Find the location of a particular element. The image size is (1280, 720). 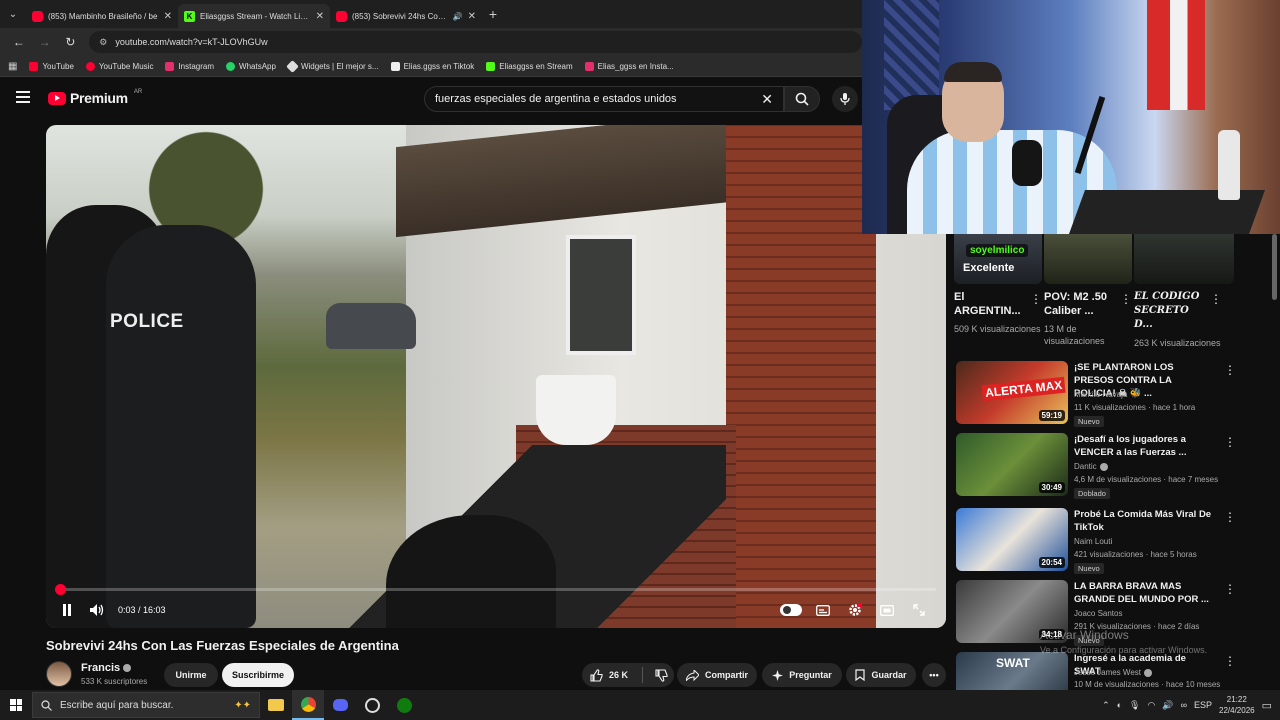

channel-name: Joaco Santos is located at coordinates (1098, 613).